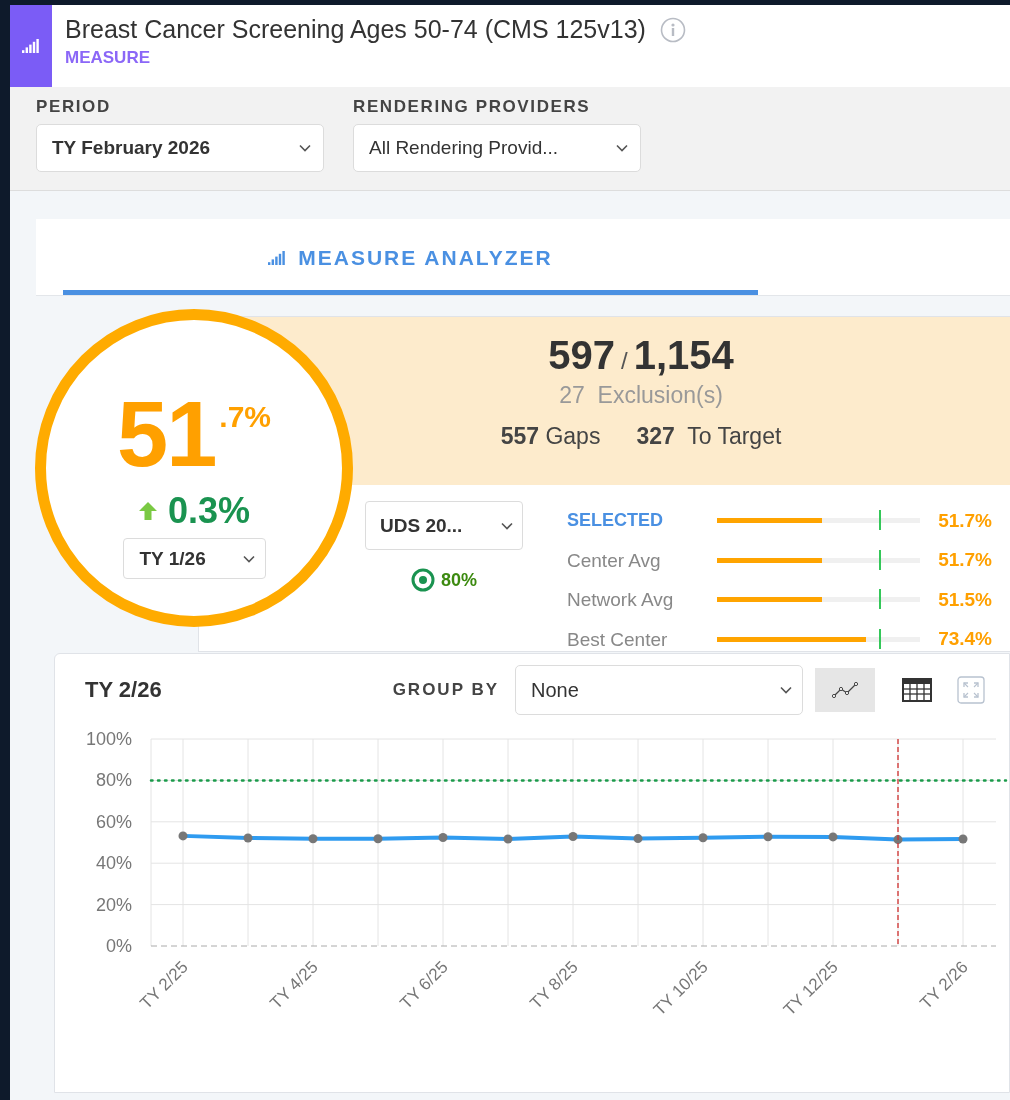 This screenshot has width=1010, height=1100. What do you see at coordinates (581, 355) in the screenshot?
I see `numerator: 597` at bounding box center [581, 355].